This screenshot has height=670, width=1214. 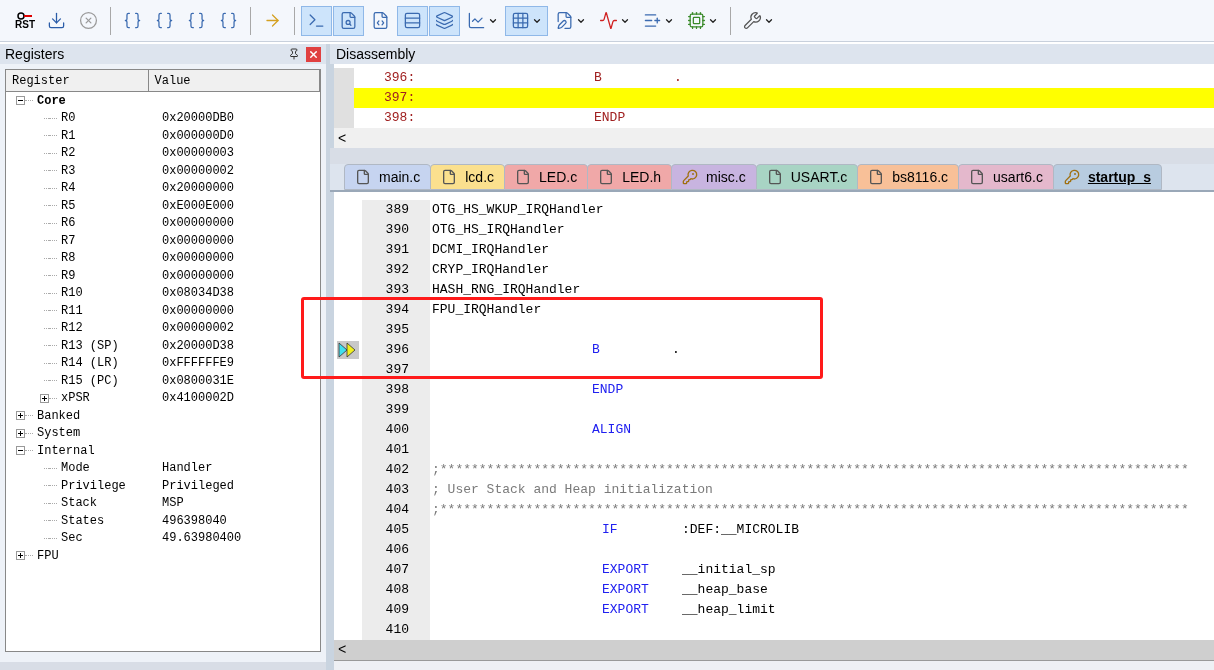 I want to click on register-value: 49.63980400, so click(x=202, y=539).